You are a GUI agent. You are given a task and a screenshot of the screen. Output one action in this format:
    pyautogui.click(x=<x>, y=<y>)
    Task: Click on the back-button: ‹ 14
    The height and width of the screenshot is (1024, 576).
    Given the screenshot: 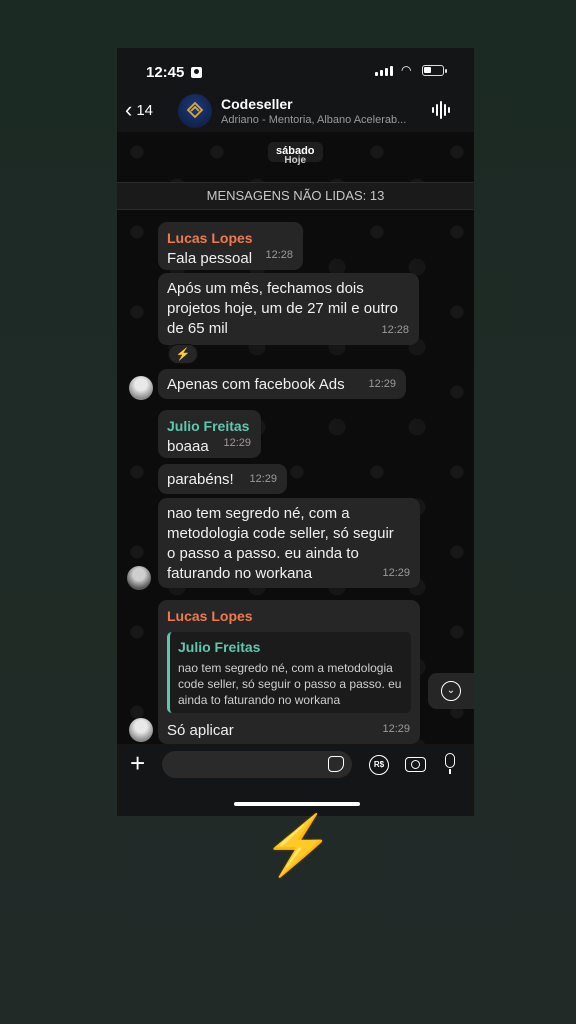 What is the action you would take?
    pyautogui.click(x=139, y=109)
    